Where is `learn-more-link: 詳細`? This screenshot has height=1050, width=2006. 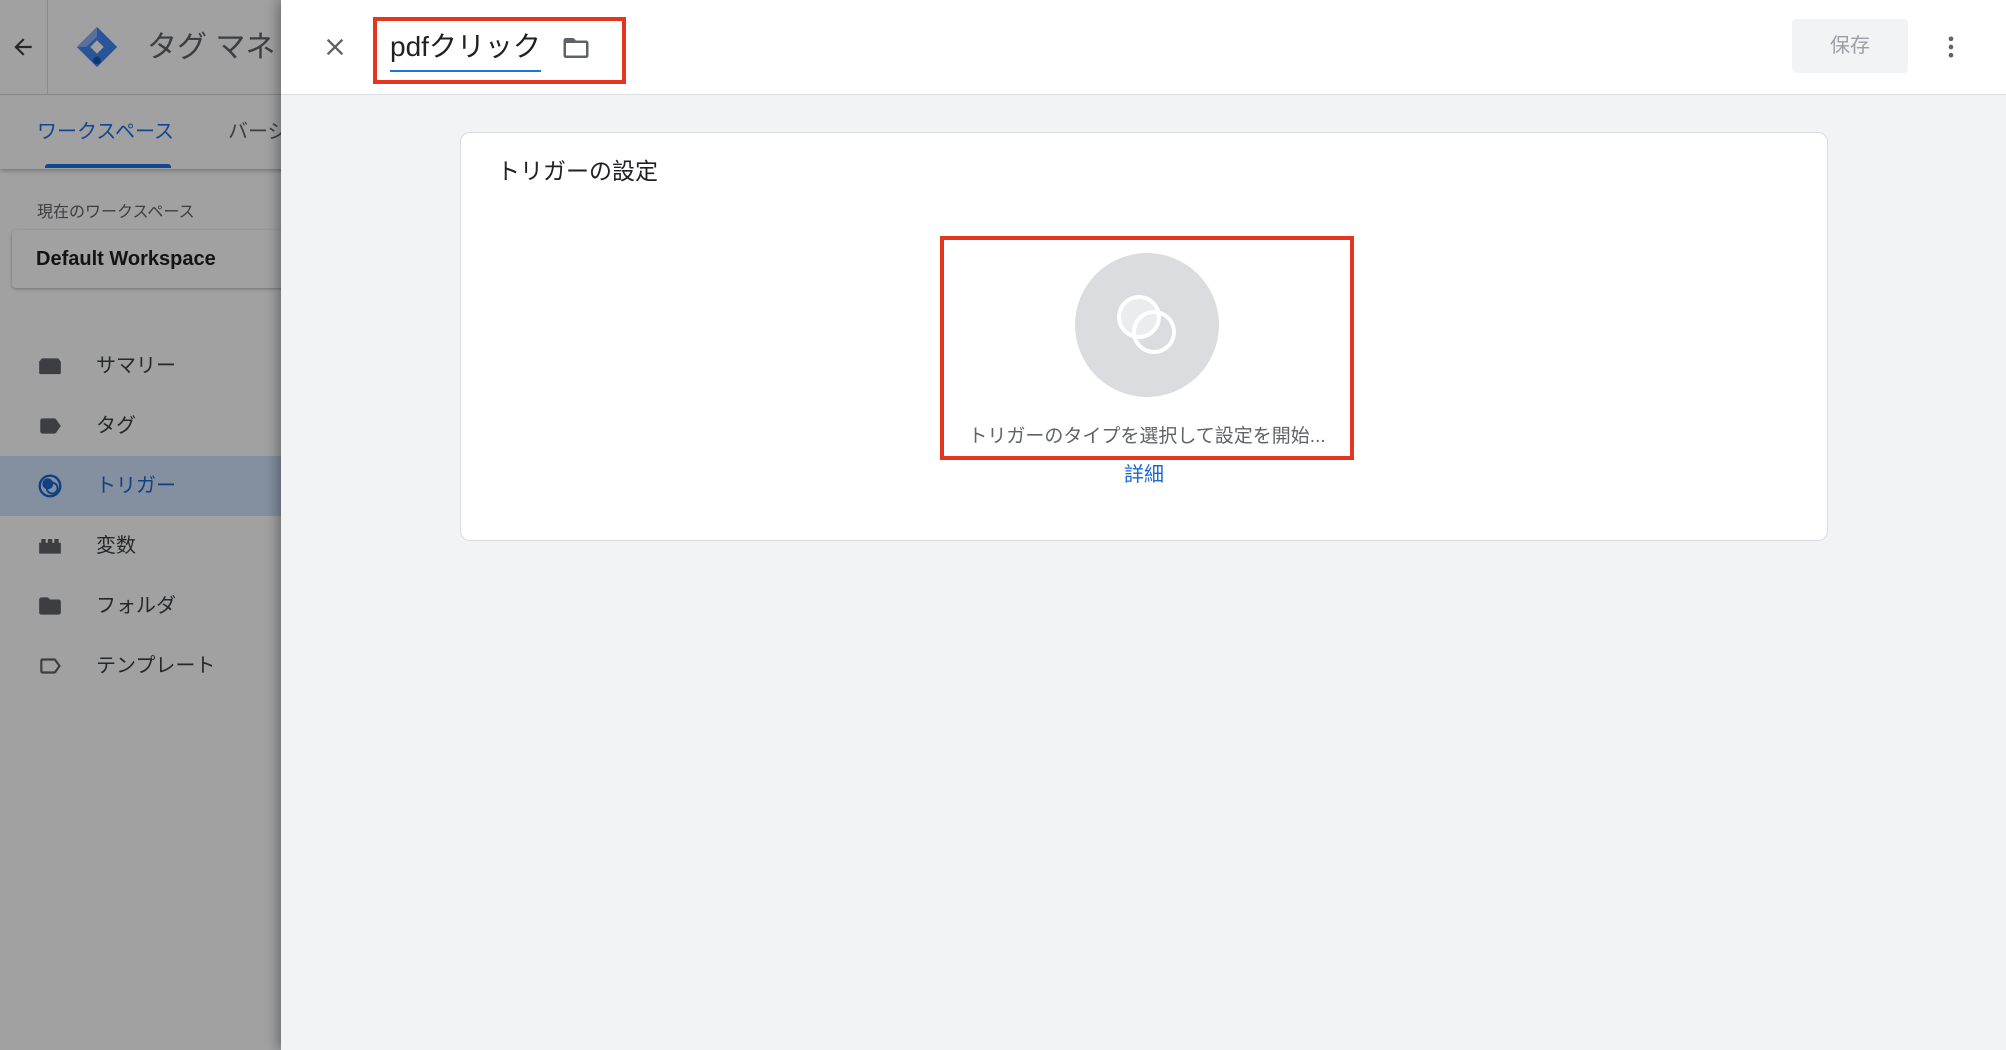
learn-more-link: 詳細 is located at coordinates (1144, 475).